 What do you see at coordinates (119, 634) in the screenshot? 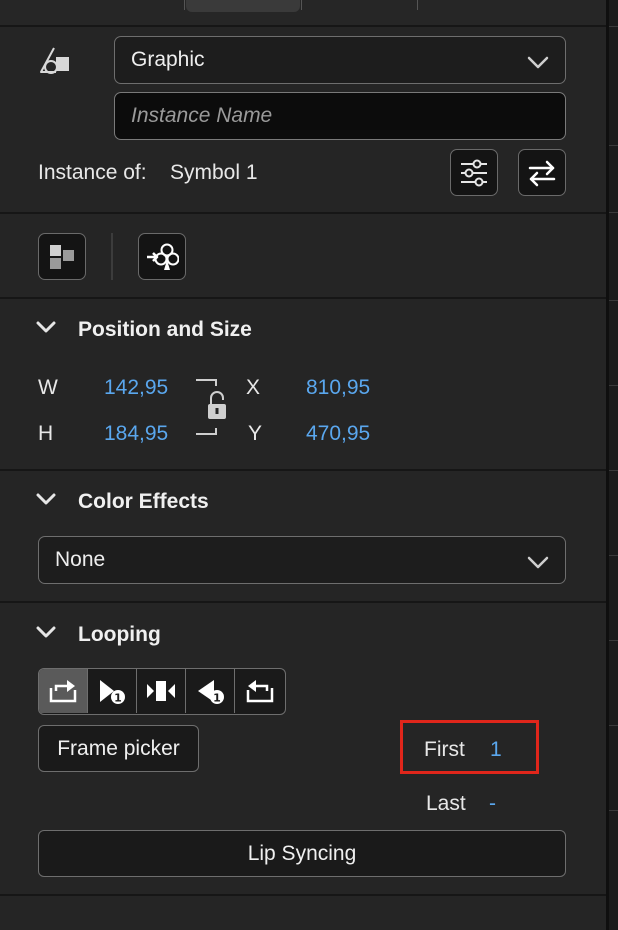
I see `looping-title: Looping` at bounding box center [119, 634].